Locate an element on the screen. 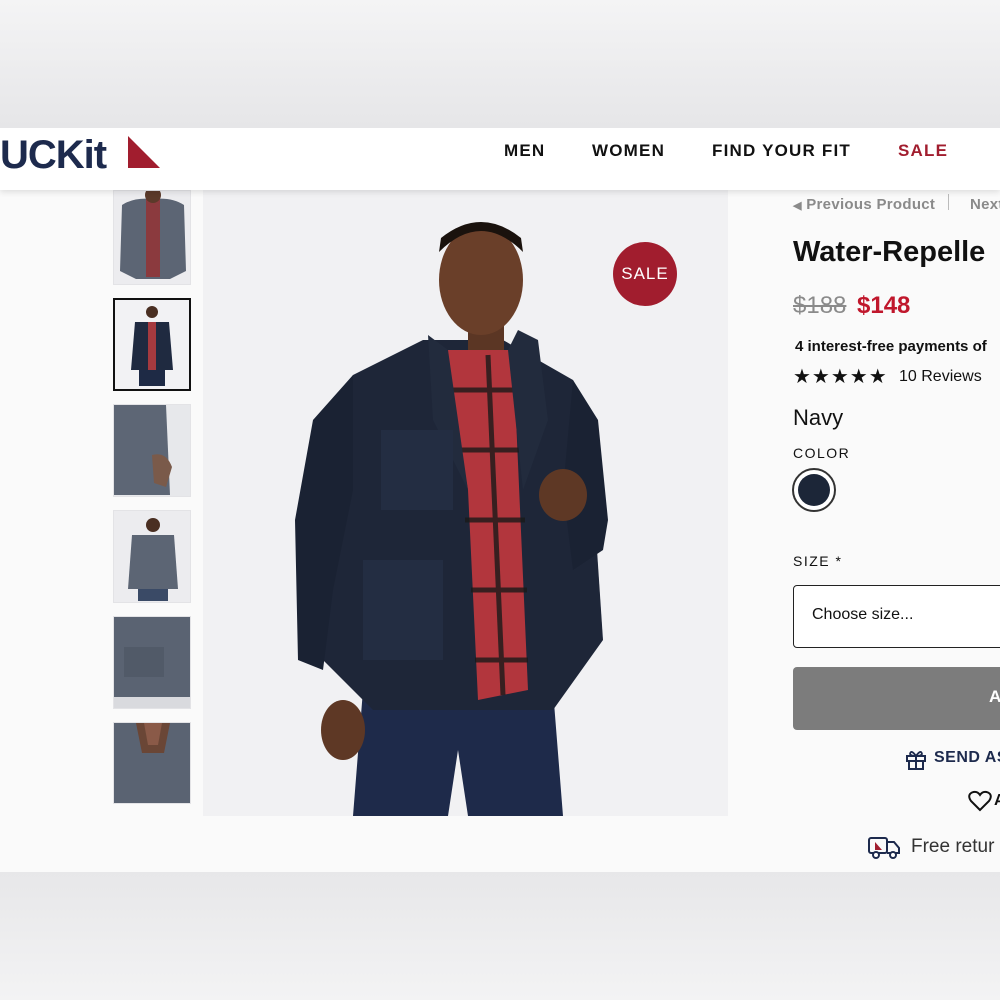 This screenshot has height=1000, width=1000. thumbnail-jacket-back-image is located at coordinates (152, 556).